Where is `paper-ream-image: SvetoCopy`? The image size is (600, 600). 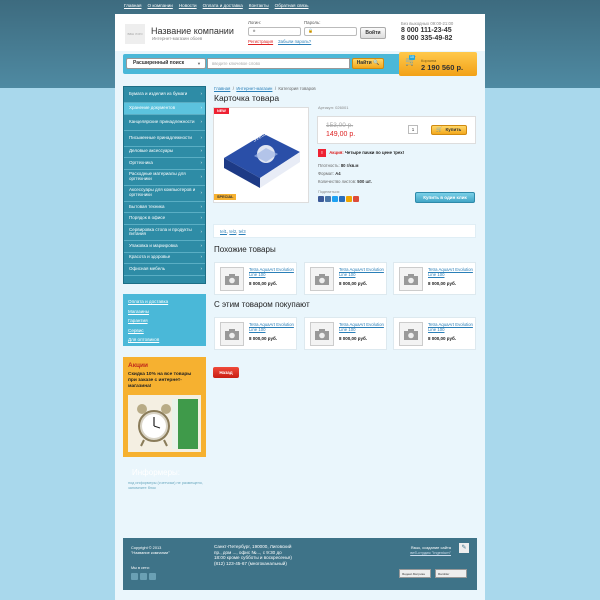
paper-ream-image: SvetoCopy is located at coordinates (262, 156).